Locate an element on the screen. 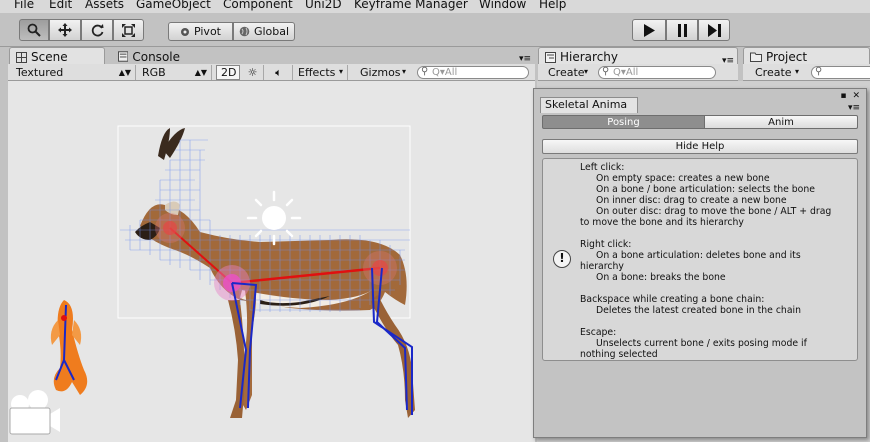 This screenshot has height=442, width=870. render-mode-dropdown: RGB ▲▼ is located at coordinates (175, 72).